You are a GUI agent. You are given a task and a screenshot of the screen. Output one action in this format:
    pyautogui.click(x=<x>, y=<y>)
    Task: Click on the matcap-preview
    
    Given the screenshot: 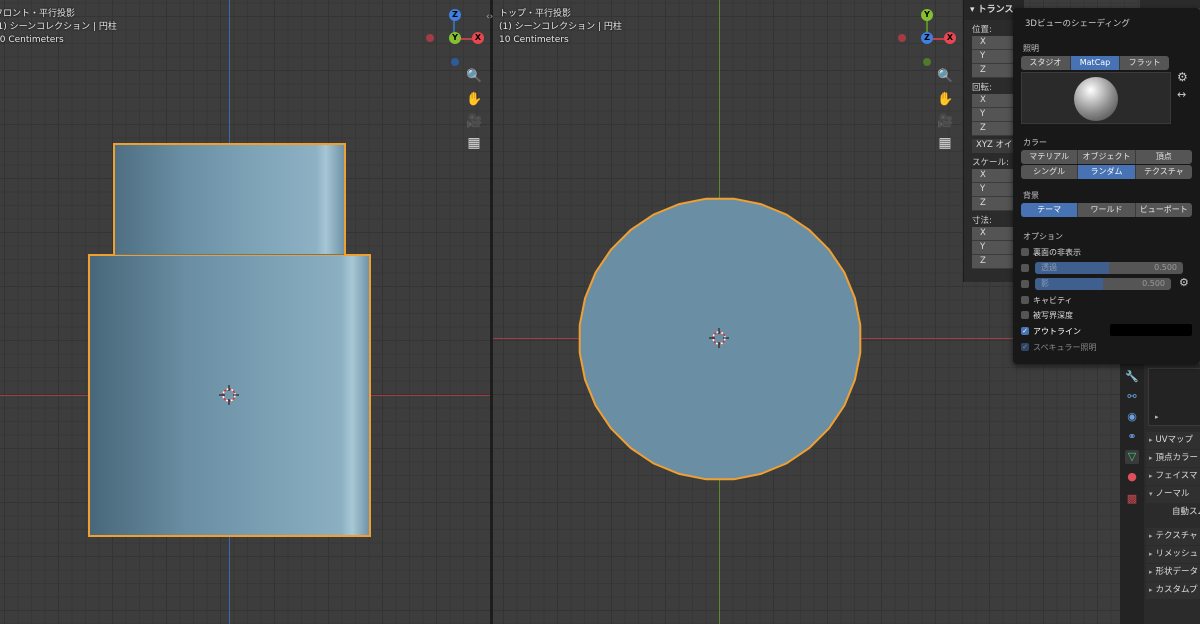 What is the action you would take?
    pyautogui.click(x=1096, y=98)
    